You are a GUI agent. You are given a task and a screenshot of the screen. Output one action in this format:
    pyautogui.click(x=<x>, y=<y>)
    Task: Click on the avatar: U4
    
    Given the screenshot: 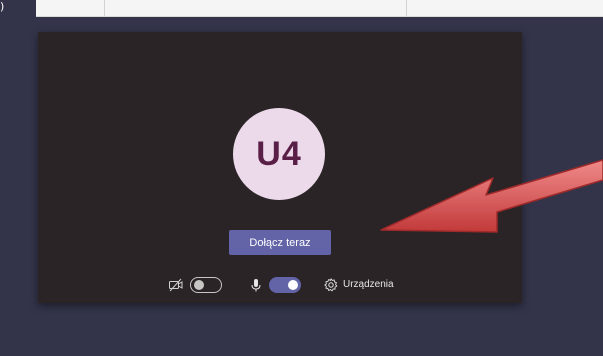 What is the action you would take?
    pyautogui.click(x=279, y=154)
    